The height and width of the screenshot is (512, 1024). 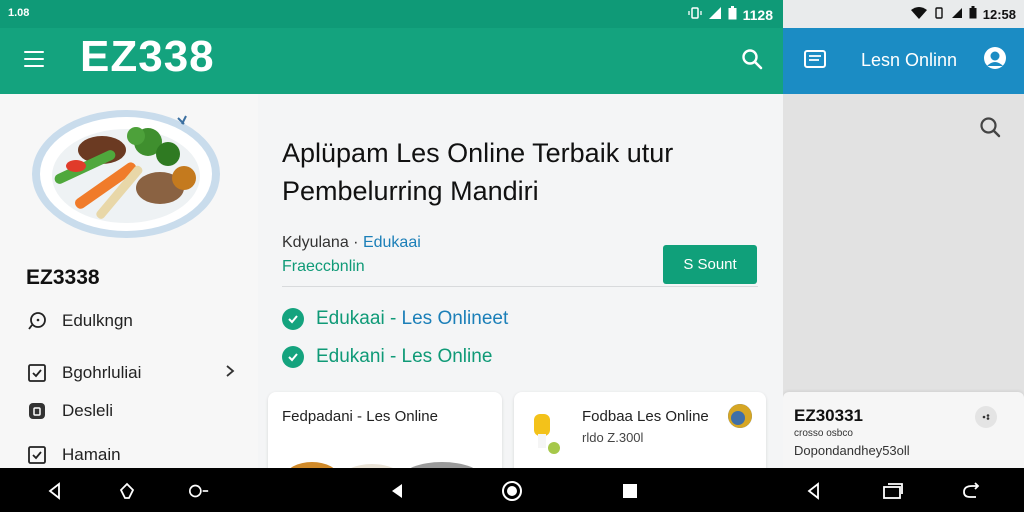 I want to click on meta-subtext: Fraeccbnlin, so click(x=323, y=266).